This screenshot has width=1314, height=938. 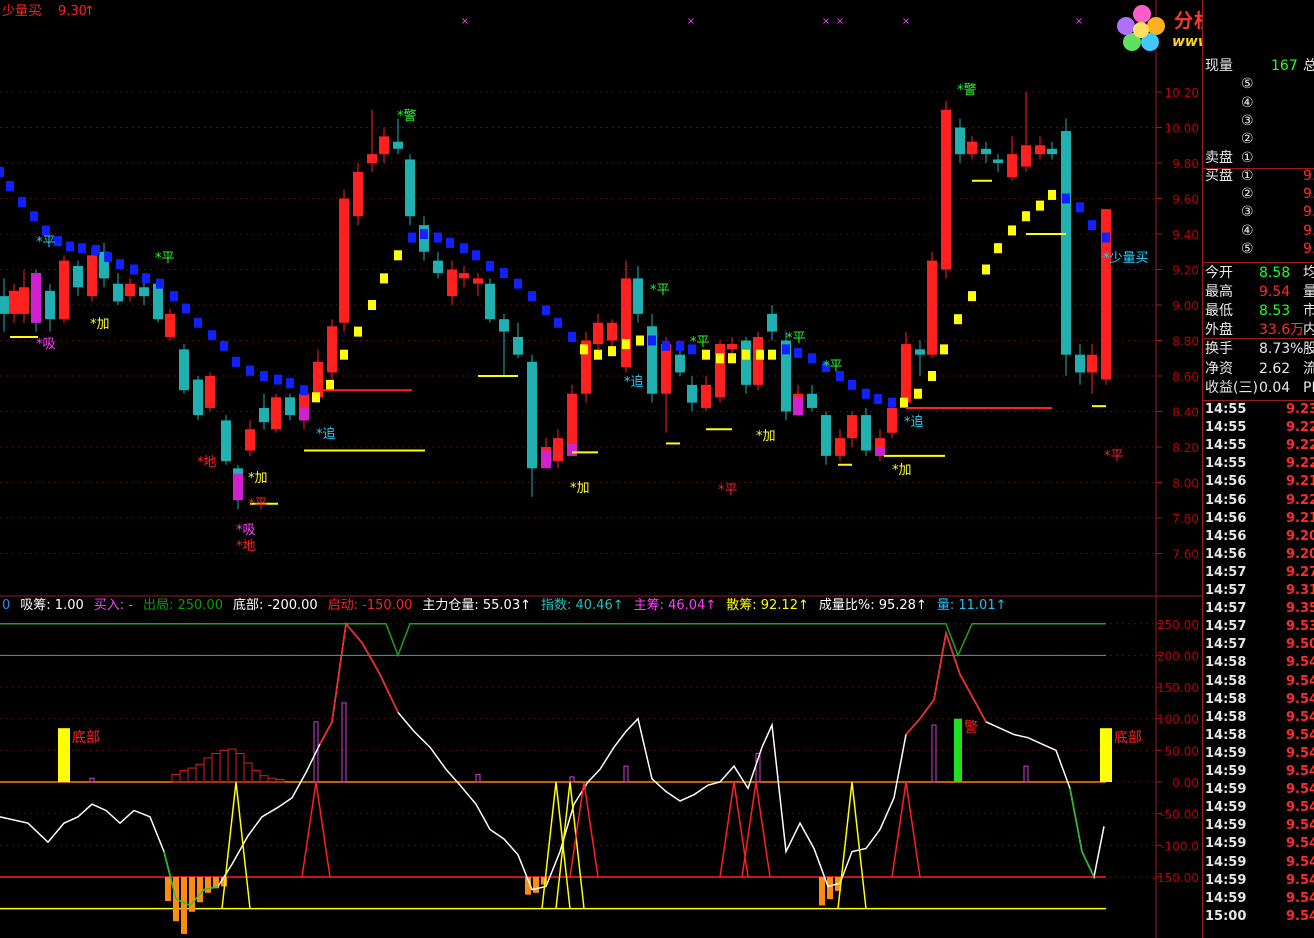 What do you see at coordinates (958, 750) in the screenshot?
I see `warning-signal-bar` at bounding box center [958, 750].